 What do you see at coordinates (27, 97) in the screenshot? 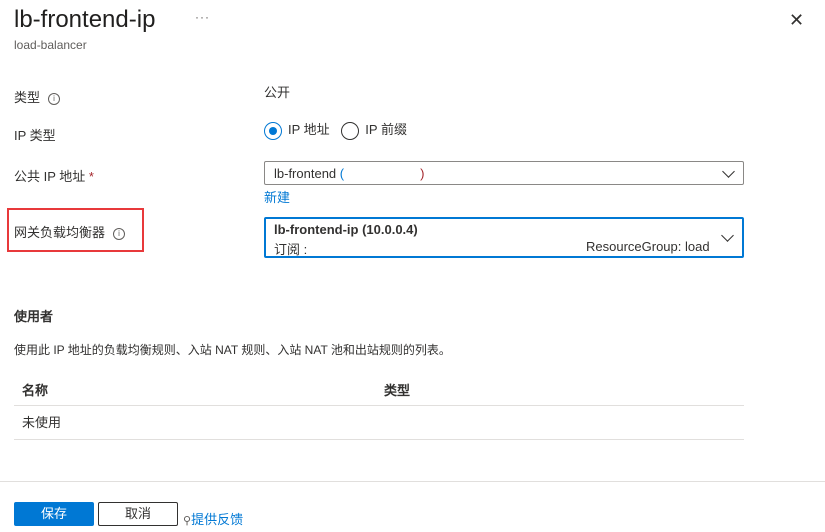
I see `type-label-text: 类型` at bounding box center [27, 97].